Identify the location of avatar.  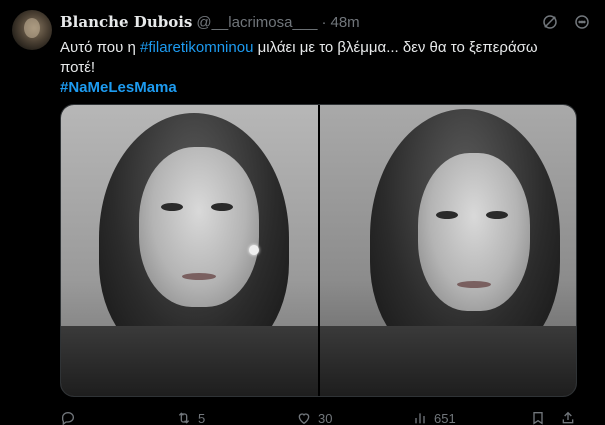
(32, 30).